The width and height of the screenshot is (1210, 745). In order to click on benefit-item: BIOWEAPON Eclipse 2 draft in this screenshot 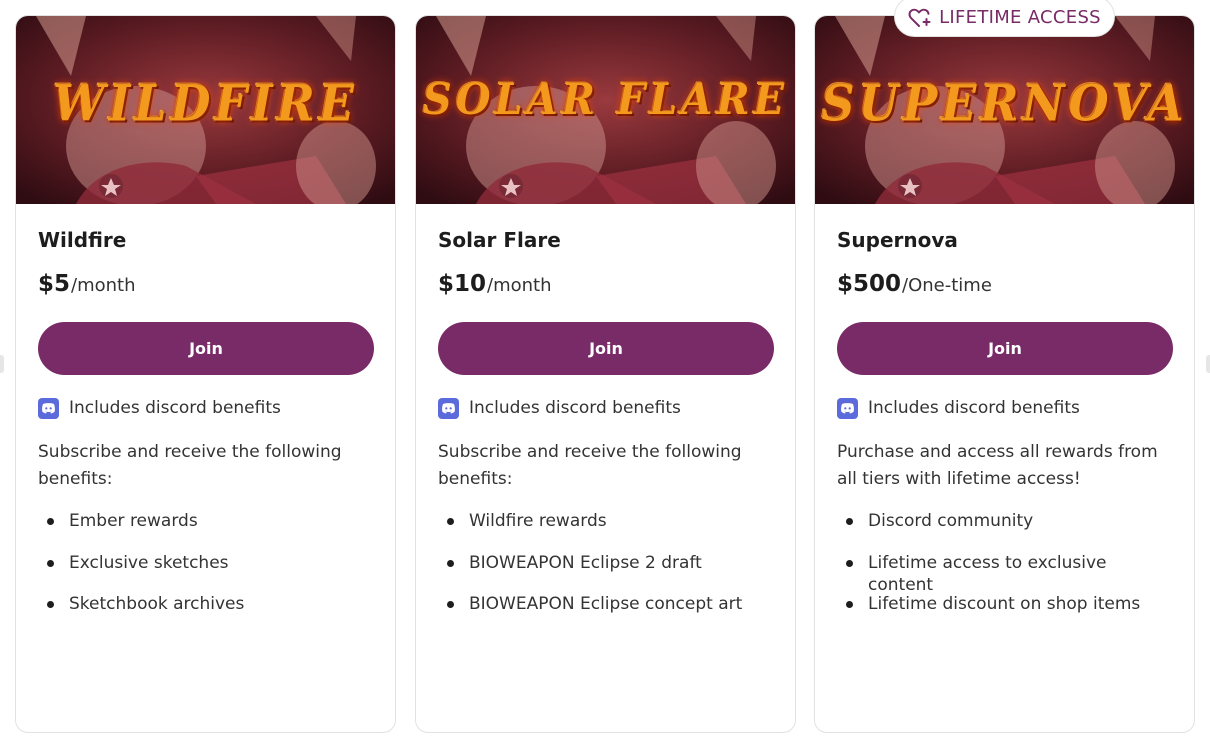, I will do `click(605, 573)`.